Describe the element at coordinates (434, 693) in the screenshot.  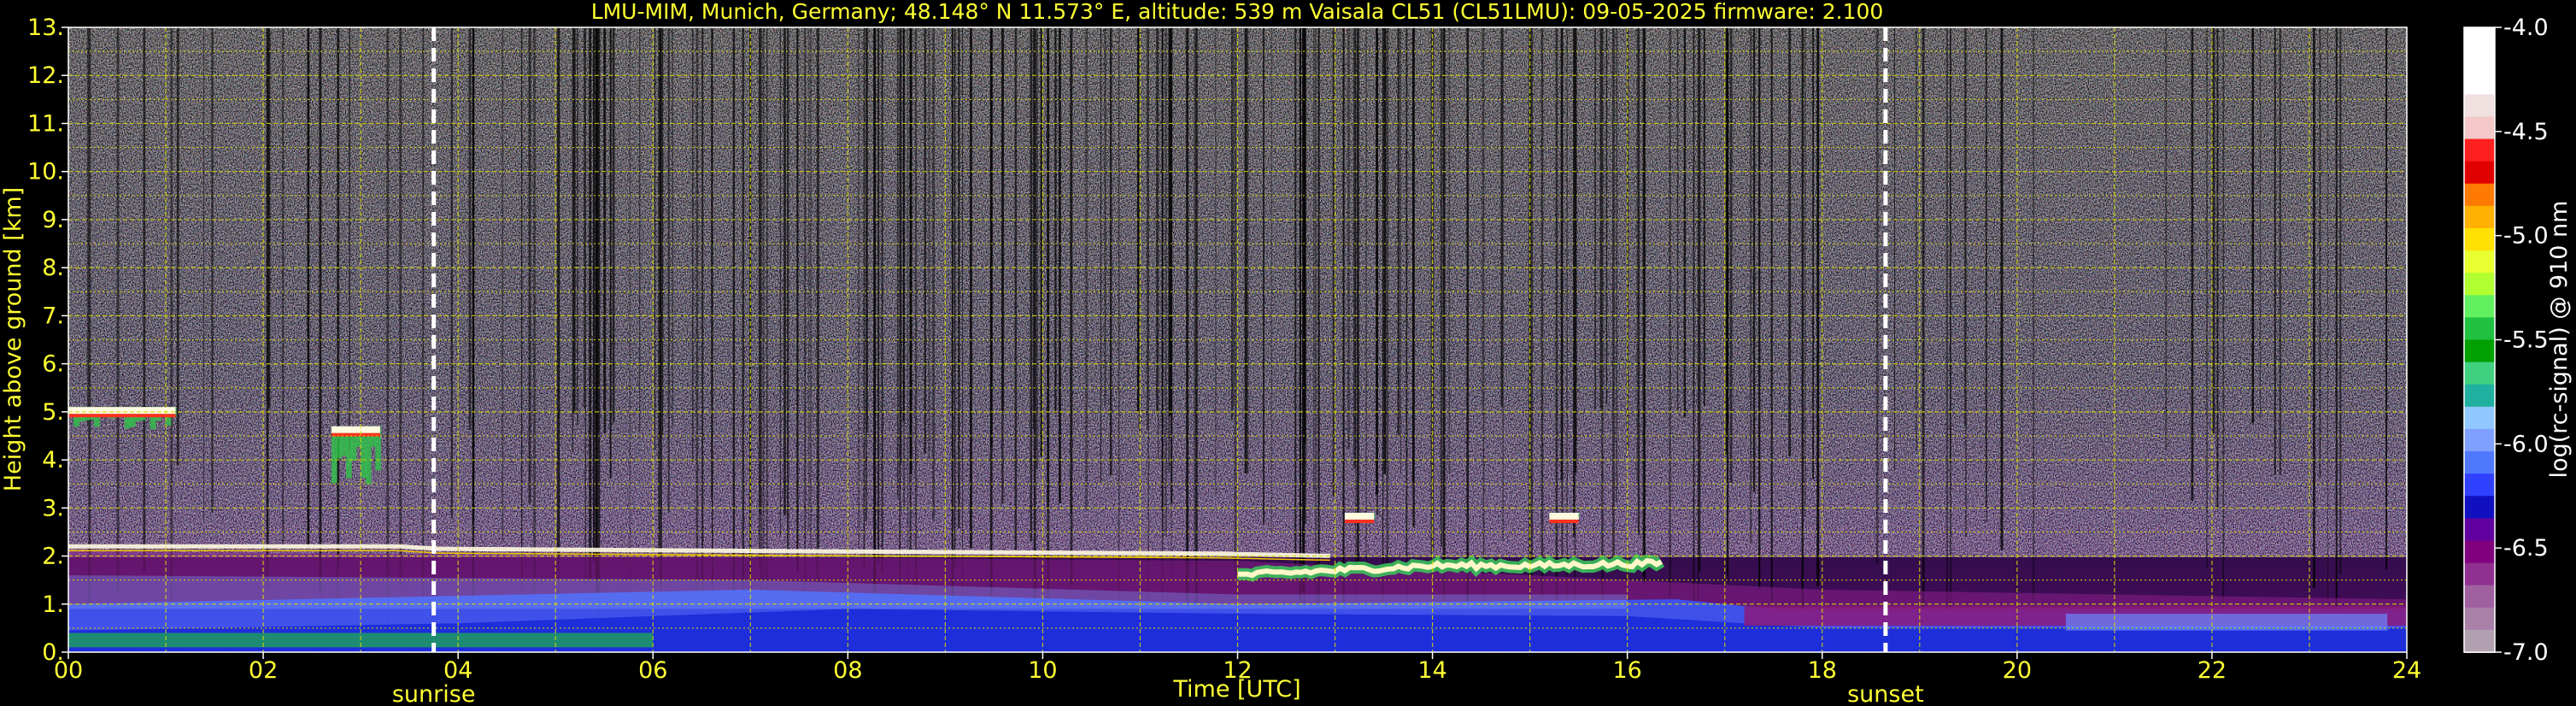
I see `event-label-sunrise: sunrise` at that location.